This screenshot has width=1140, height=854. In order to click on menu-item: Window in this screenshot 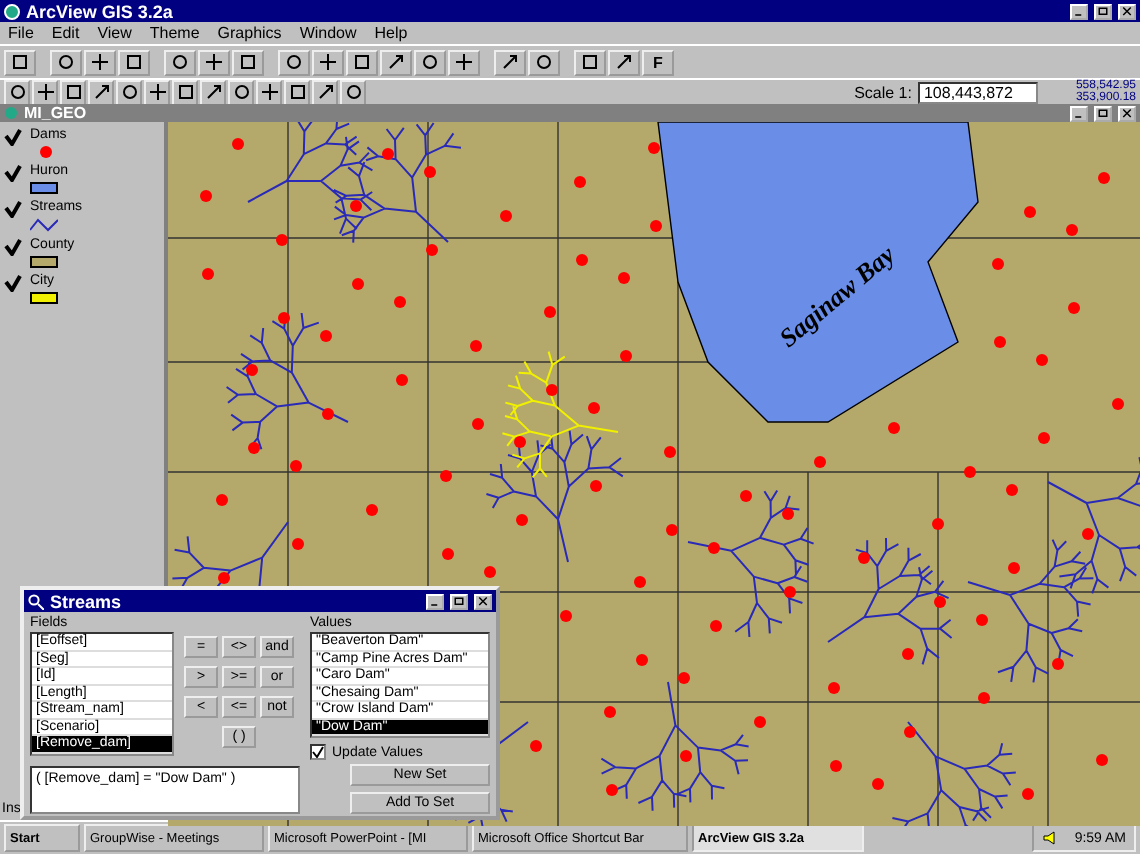, I will do `click(328, 33)`.